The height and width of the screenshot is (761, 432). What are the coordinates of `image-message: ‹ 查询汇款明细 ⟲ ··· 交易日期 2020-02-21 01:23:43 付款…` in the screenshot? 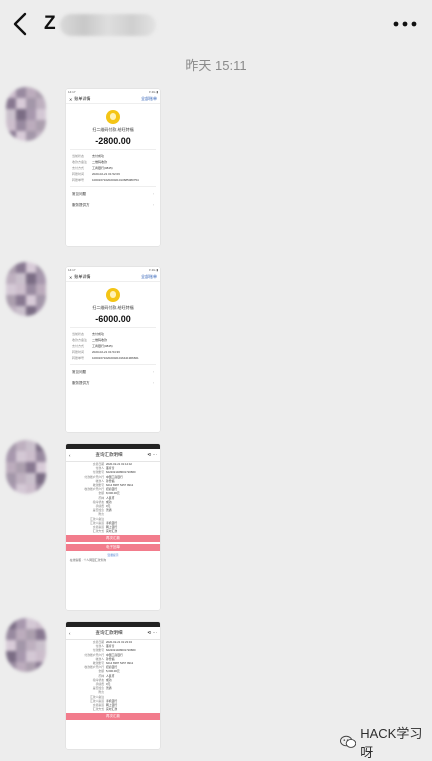 It's located at (113, 685).